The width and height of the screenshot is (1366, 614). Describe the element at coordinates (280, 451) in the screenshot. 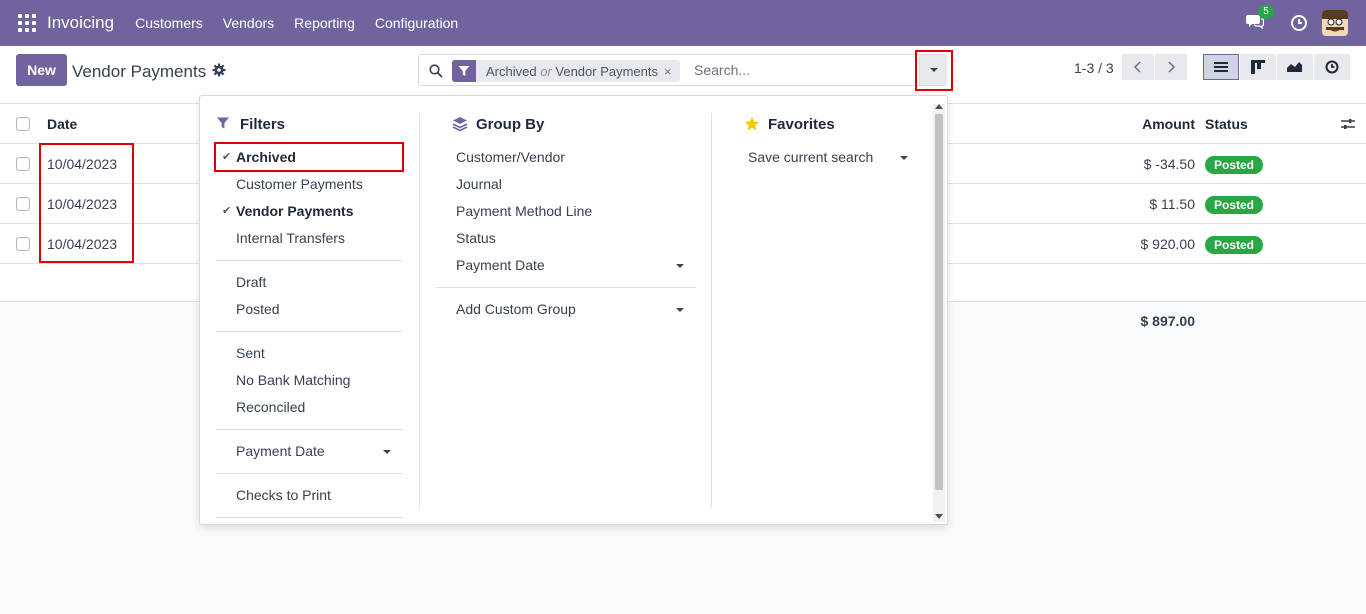

I see `filter-label: Payment Date` at that location.